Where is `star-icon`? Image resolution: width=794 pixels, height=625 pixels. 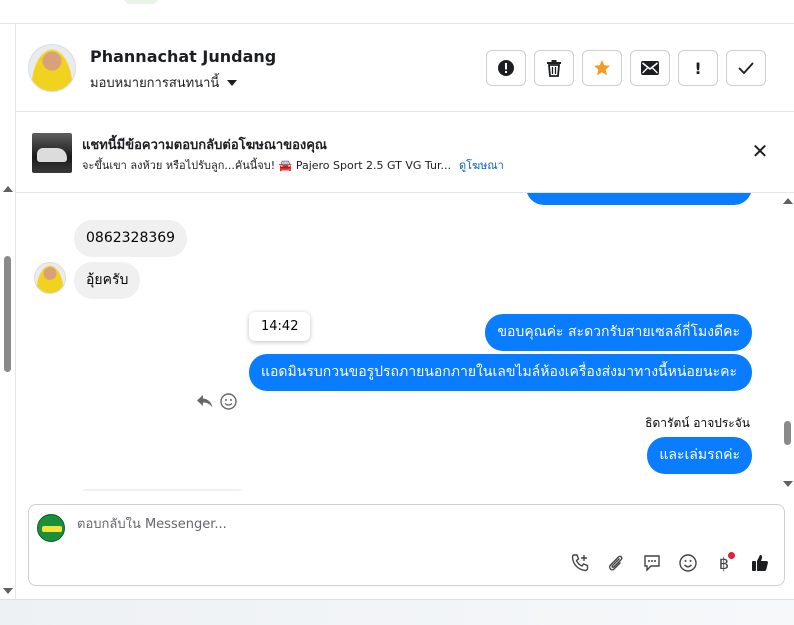
star-icon is located at coordinates (602, 68).